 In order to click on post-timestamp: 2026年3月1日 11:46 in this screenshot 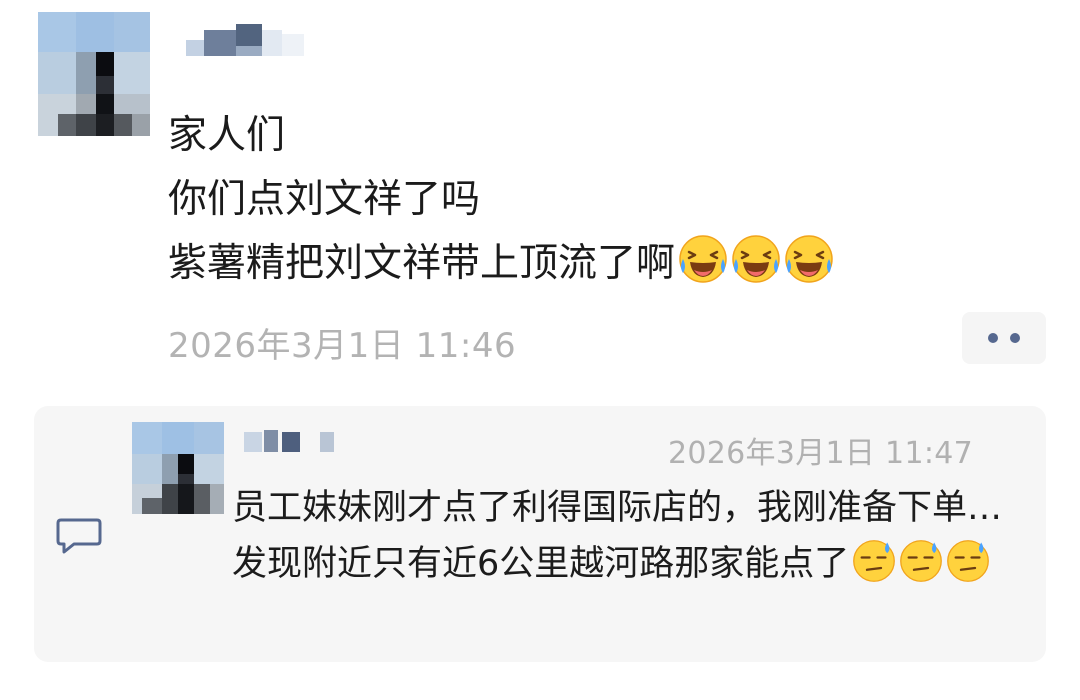, I will do `click(342, 346)`.